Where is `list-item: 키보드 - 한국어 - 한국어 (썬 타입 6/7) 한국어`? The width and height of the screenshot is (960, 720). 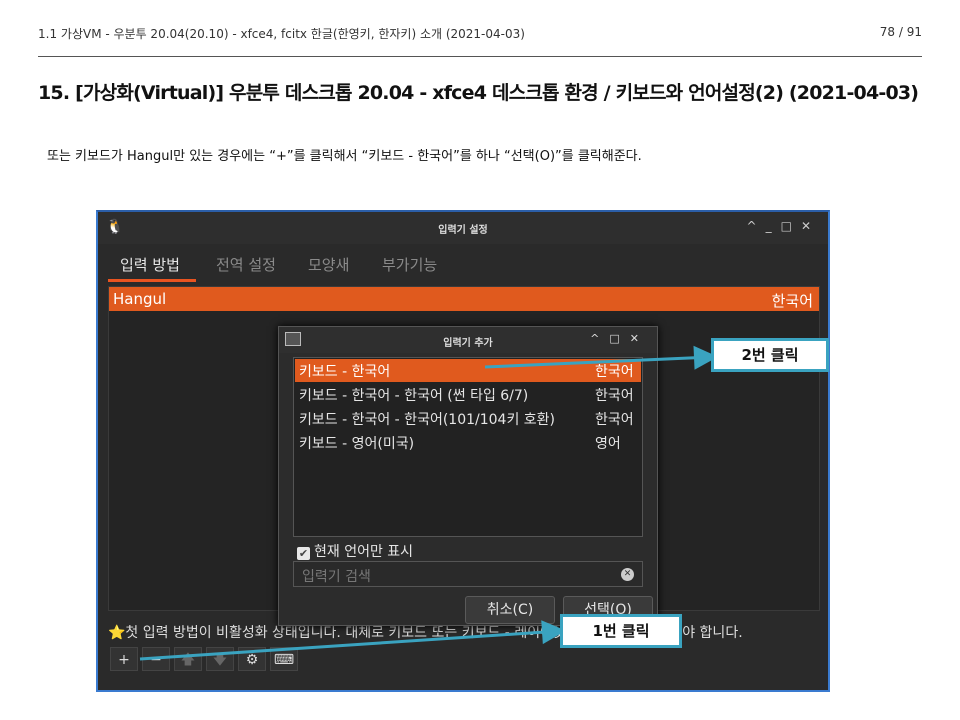
list-item: 키보드 - 한국어 - 한국어 (썬 타입 6/7) 한국어 is located at coordinates (468, 394).